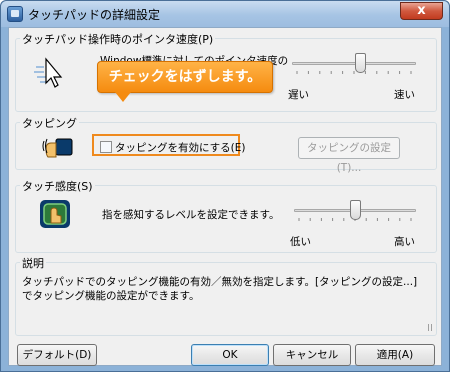  Describe the element at coordinates (33, 263) in the screenshot. I see `explanation-group-label: 説明` at that location.